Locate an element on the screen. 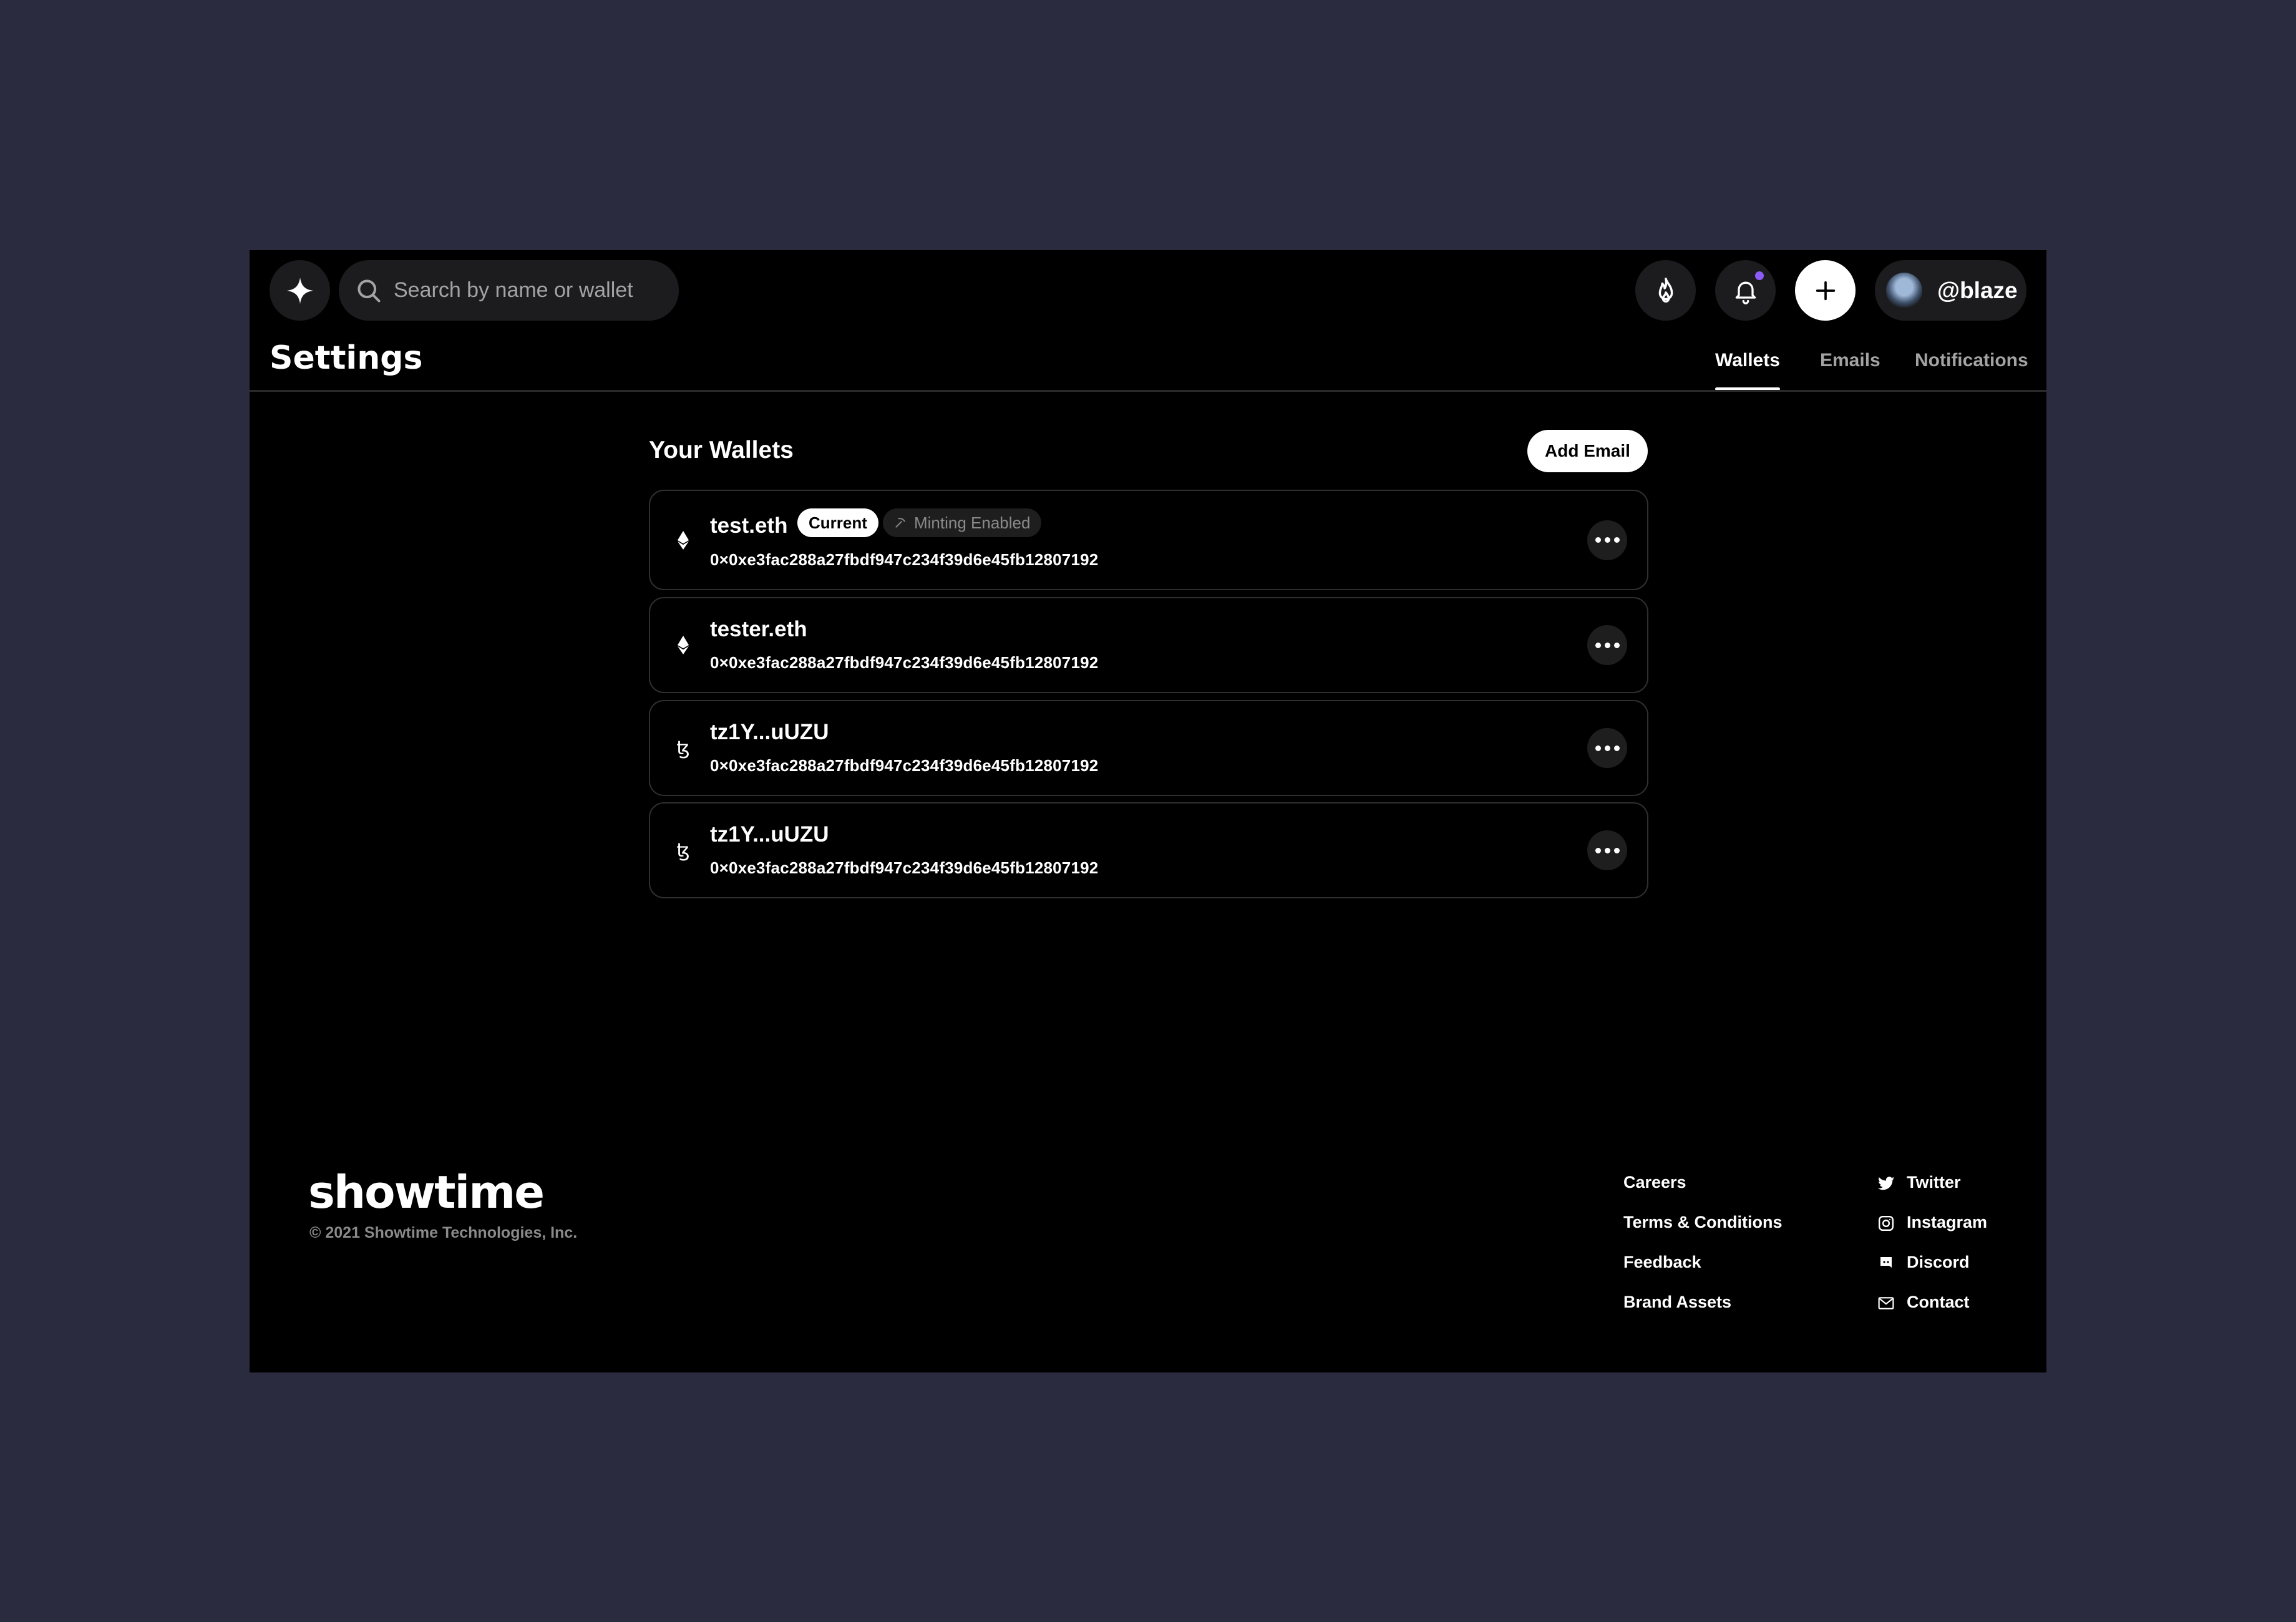  current-badge: Current is located at coordinates (837, 522).